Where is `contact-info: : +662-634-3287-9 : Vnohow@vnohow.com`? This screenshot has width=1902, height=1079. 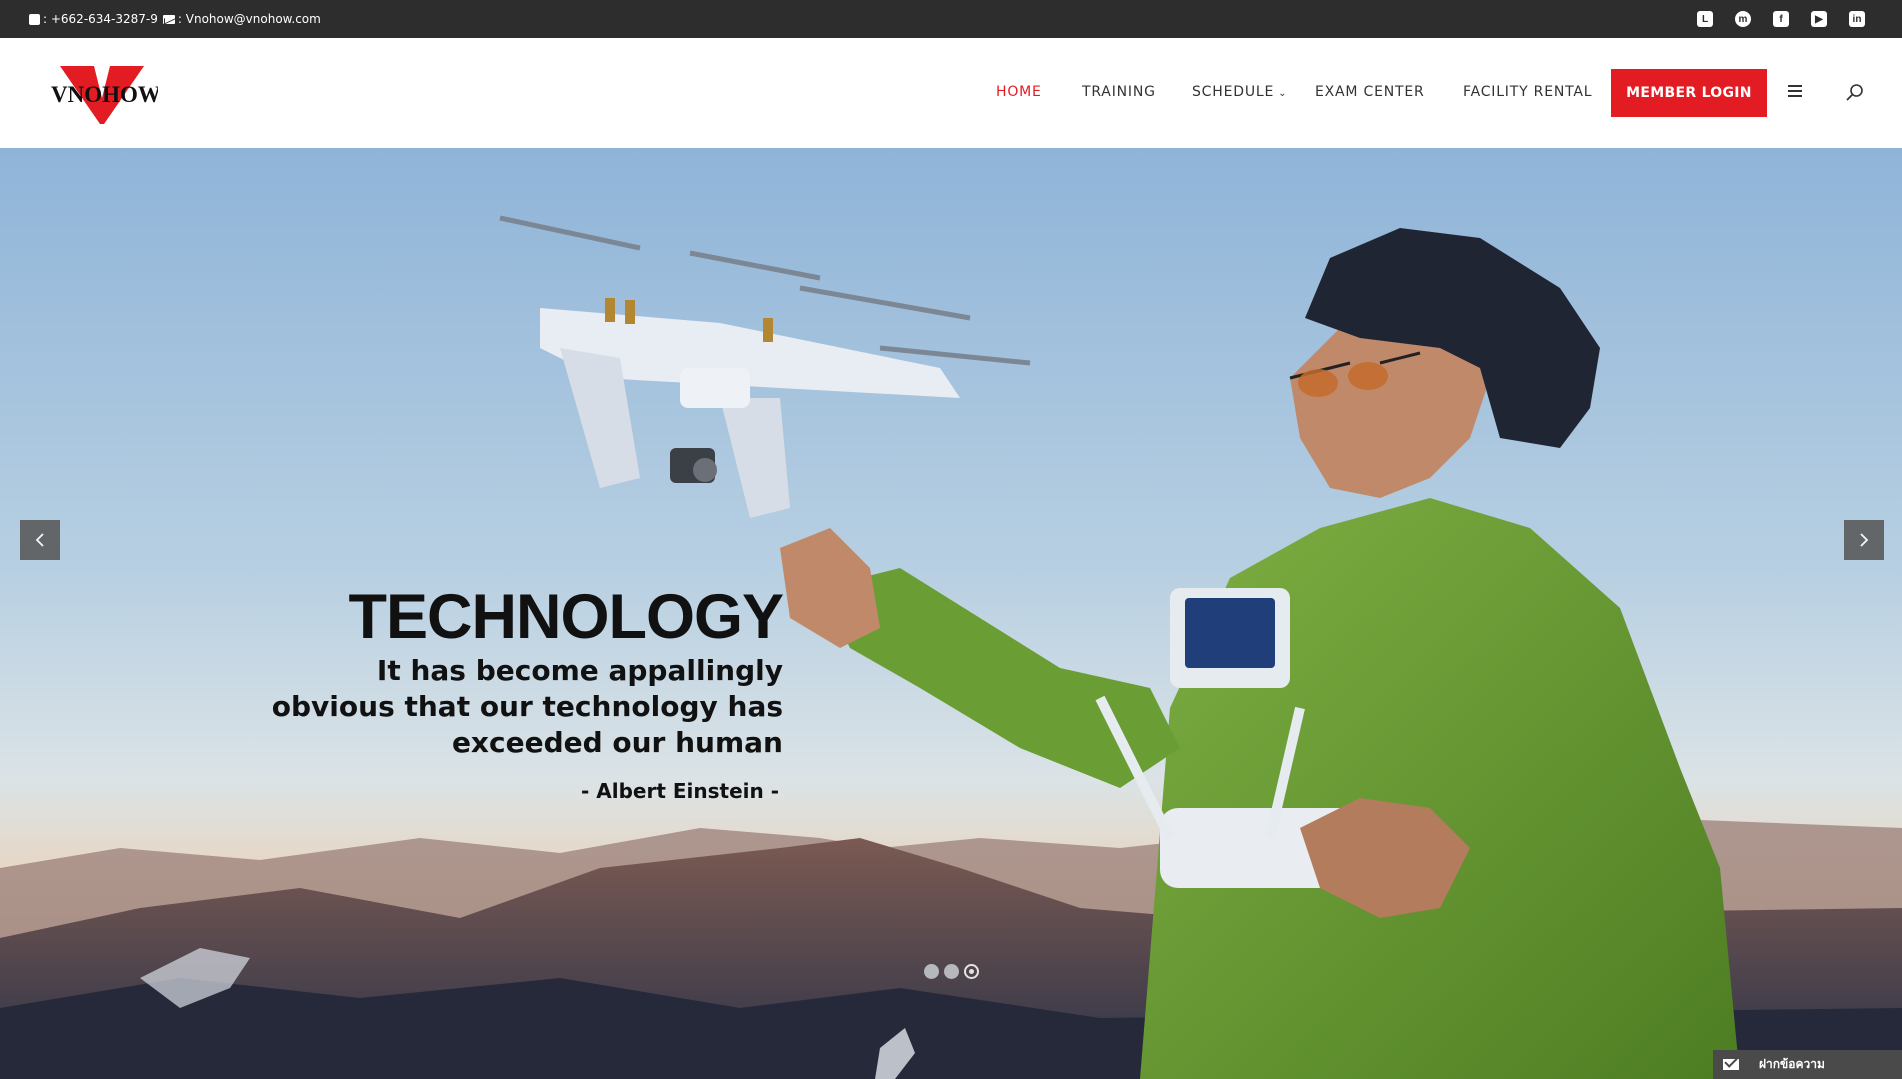 contact-info: : +662-634-3287-9 : Vnohow@vnohow.com is located at coordinates (177, 19).